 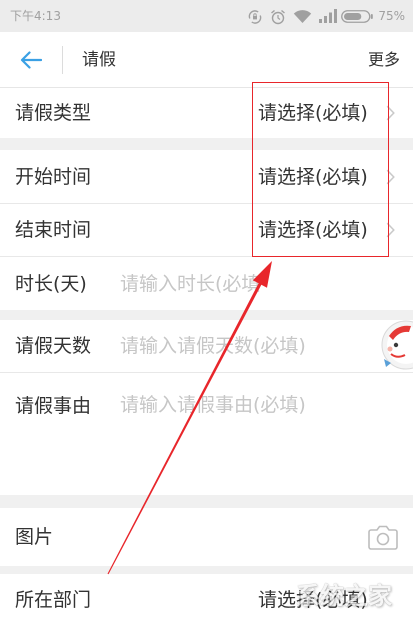 I want to click on leave-days-label: 请假天数, so click(x=53, y=346).